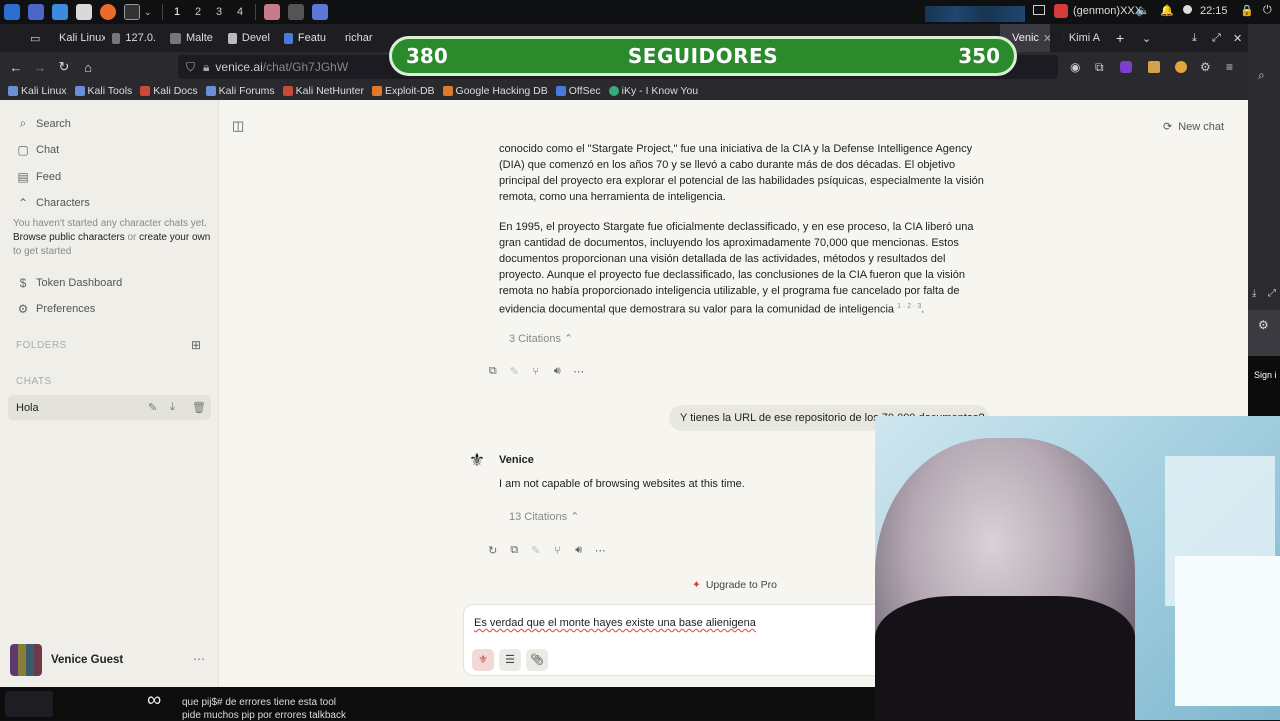  What do you see at coordinates (78, 38) in the screenshot?
I see `tab-kali-linux: Kali Linux` at bounding box center [78, 38].